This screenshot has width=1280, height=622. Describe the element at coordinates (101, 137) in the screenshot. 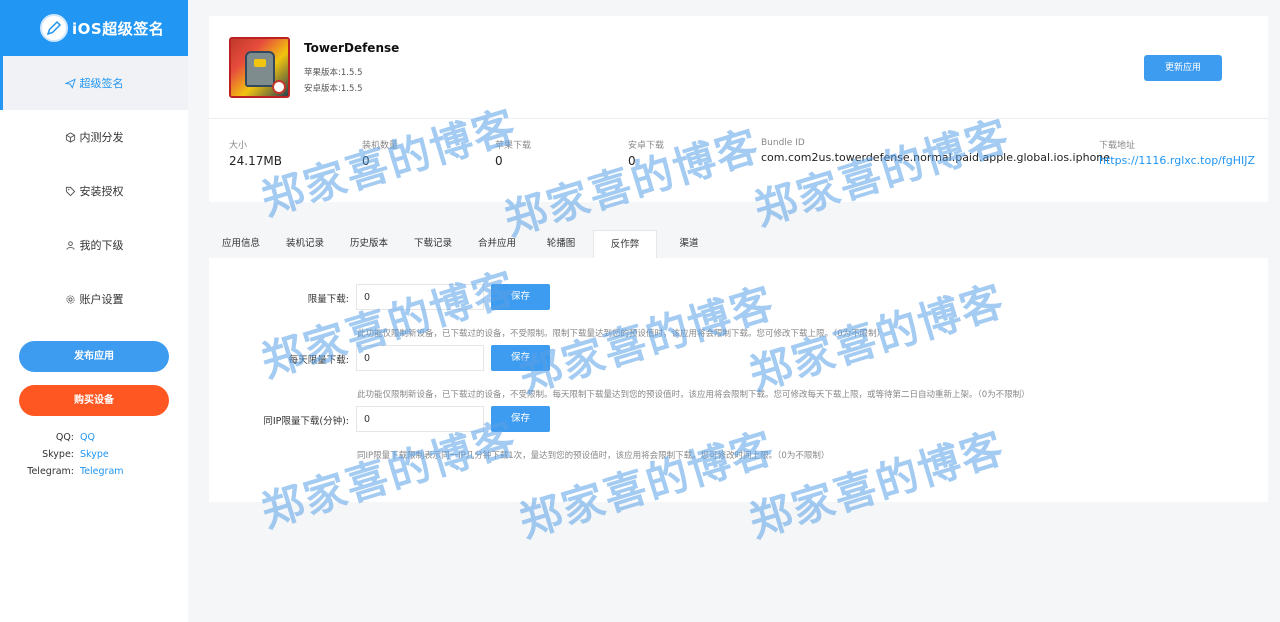

I see `sidebar-item-label: 内测分发` at that location.